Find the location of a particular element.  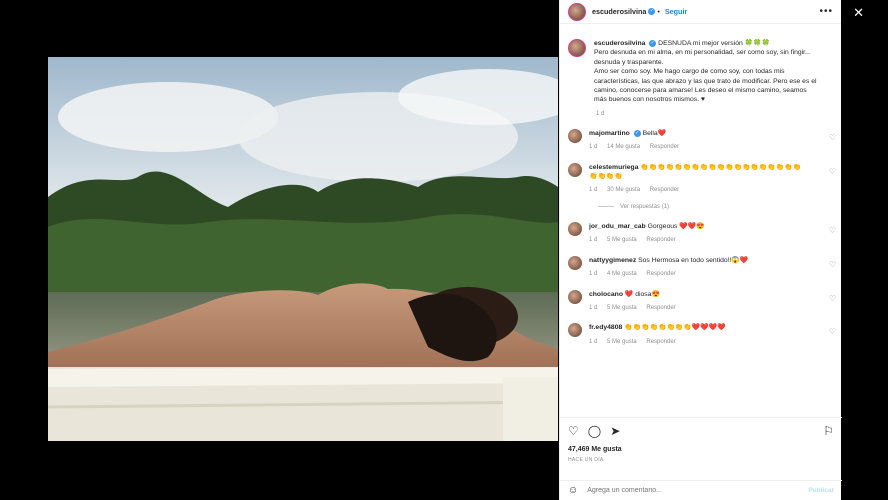

view-replies-button: Ver respuestas (1) is located at coordinates (720, 207).